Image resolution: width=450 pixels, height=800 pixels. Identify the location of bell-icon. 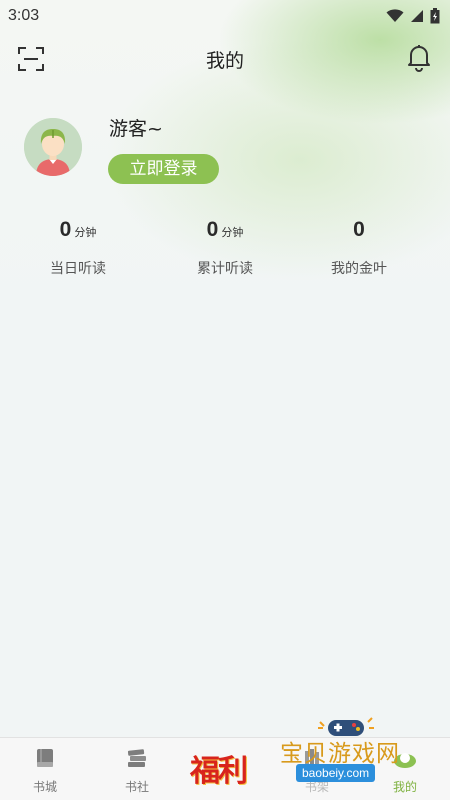
(419, 57).